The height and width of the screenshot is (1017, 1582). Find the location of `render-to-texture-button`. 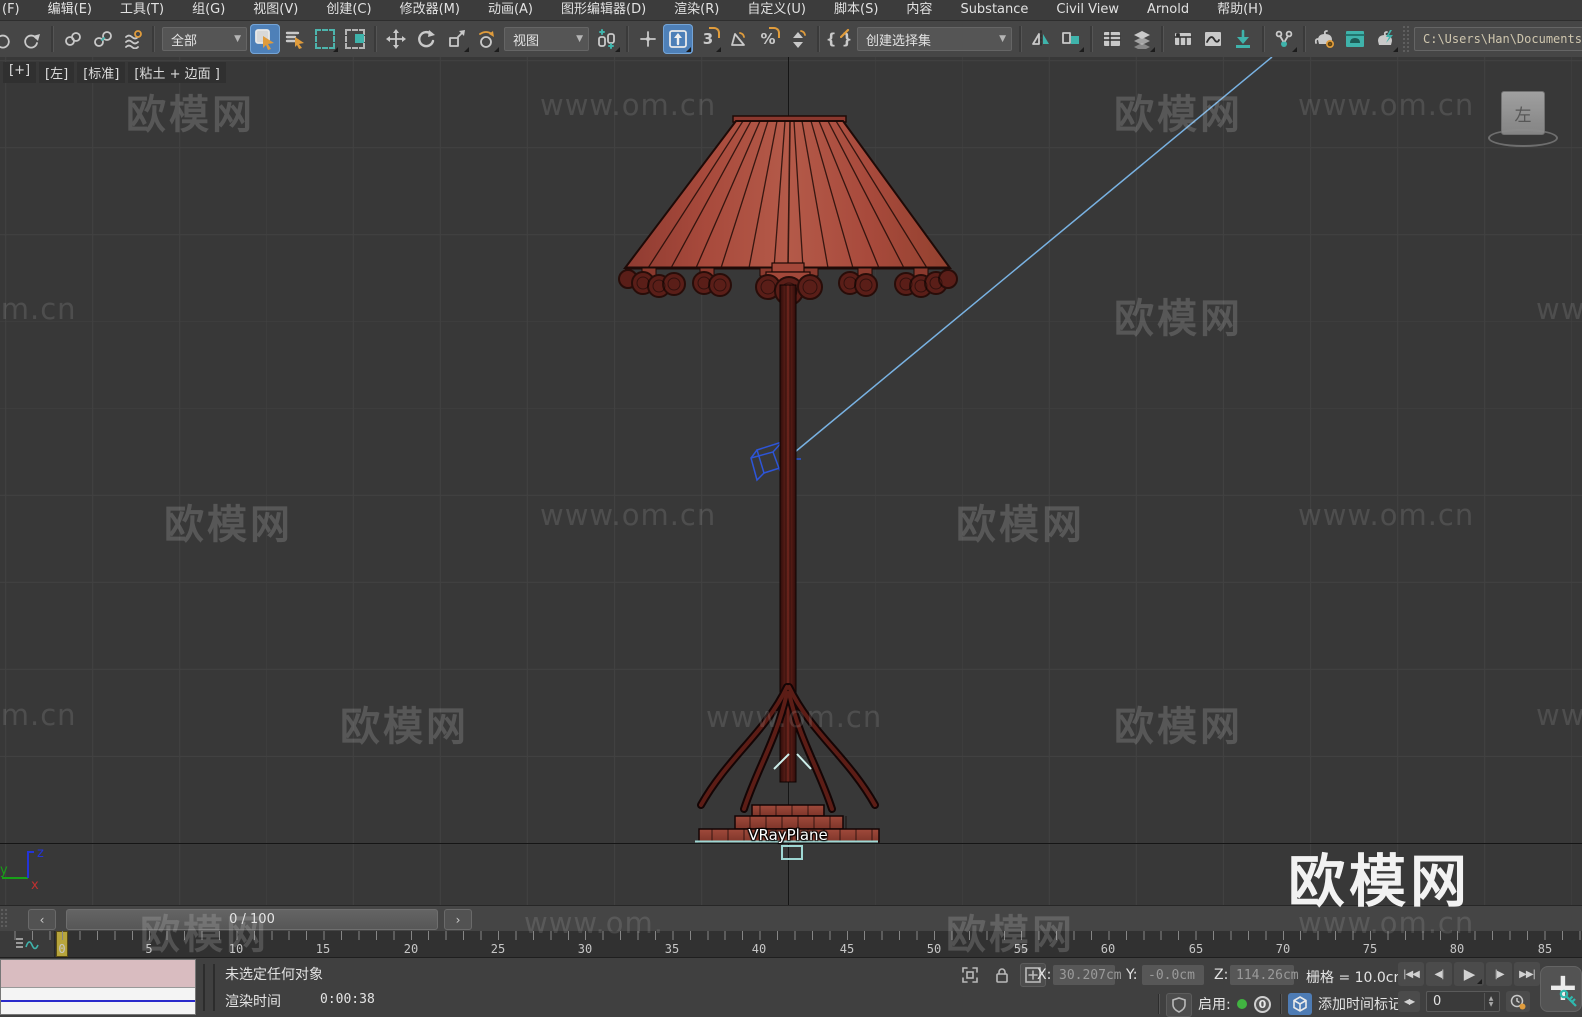

render-to-texture-button is located at coordinates (1243, 39).